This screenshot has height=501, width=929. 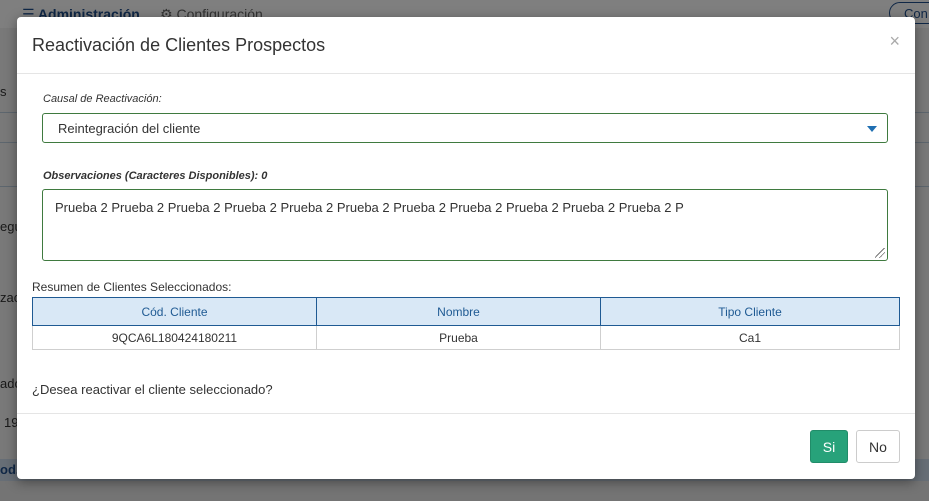 What do you see at coordinates (179, 45) in the screenshot?
I see `modal-title: Reactivación de Clientes Prospectos` at bounding box center [179, 45].